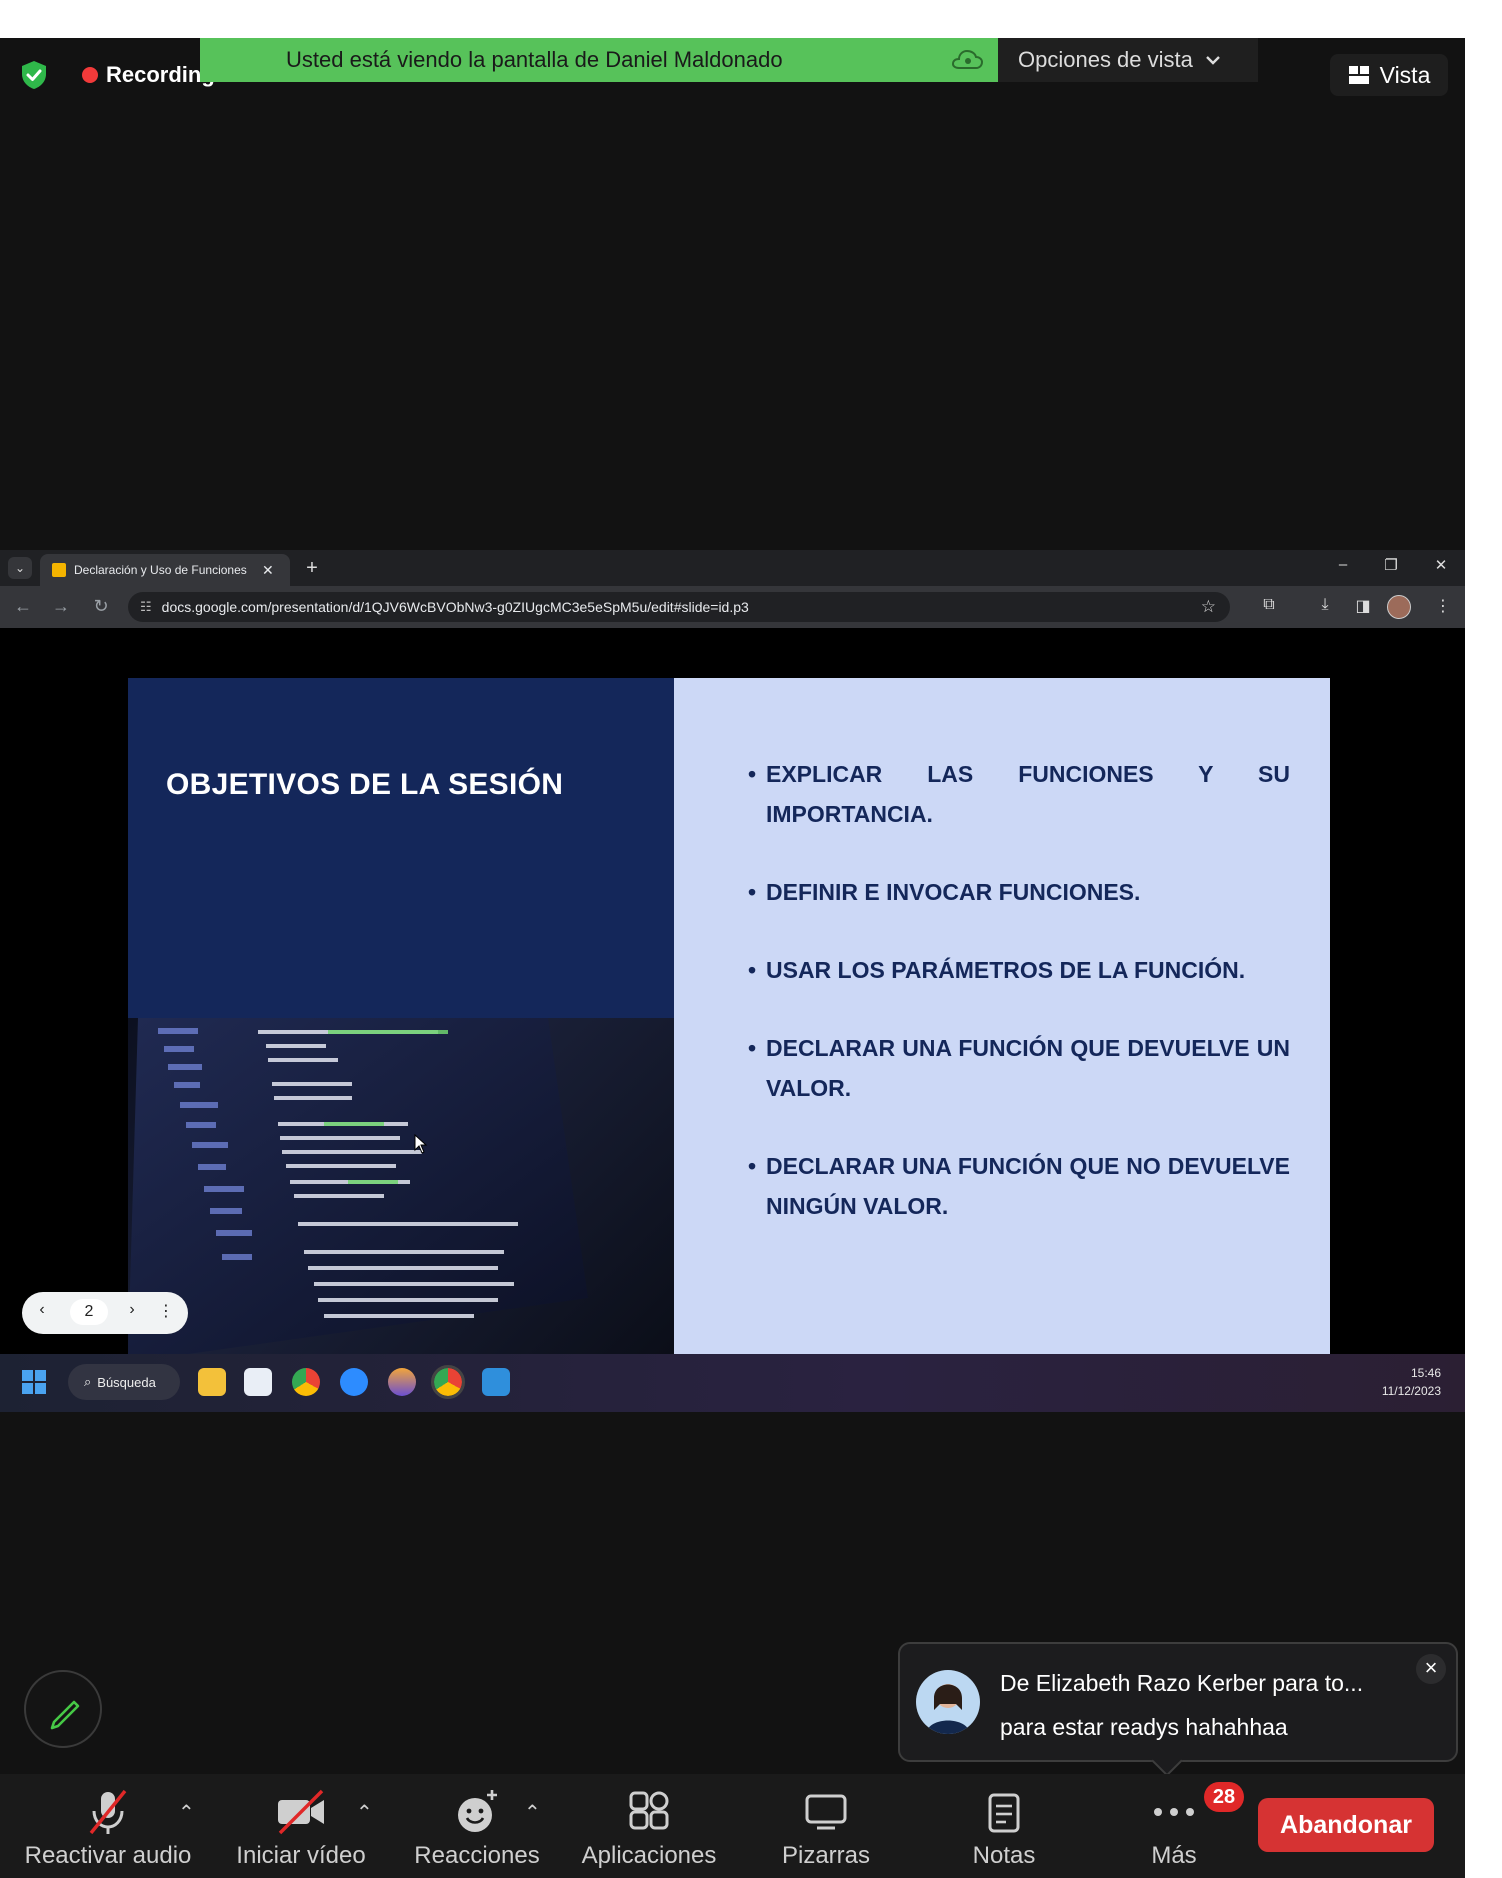  Describe the element at coordinates (354, 1382) in the screenshot. I see `zoom-icon` at that location.